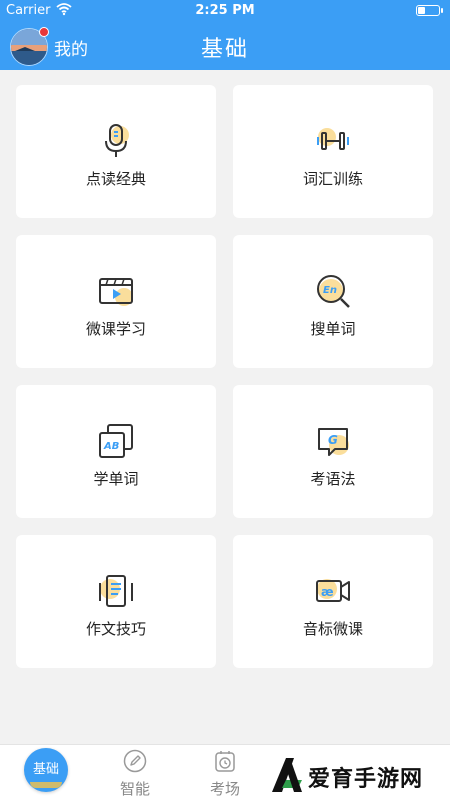 The image size is (450, 800). I want to click on svg-text: G, so click(333, 440).